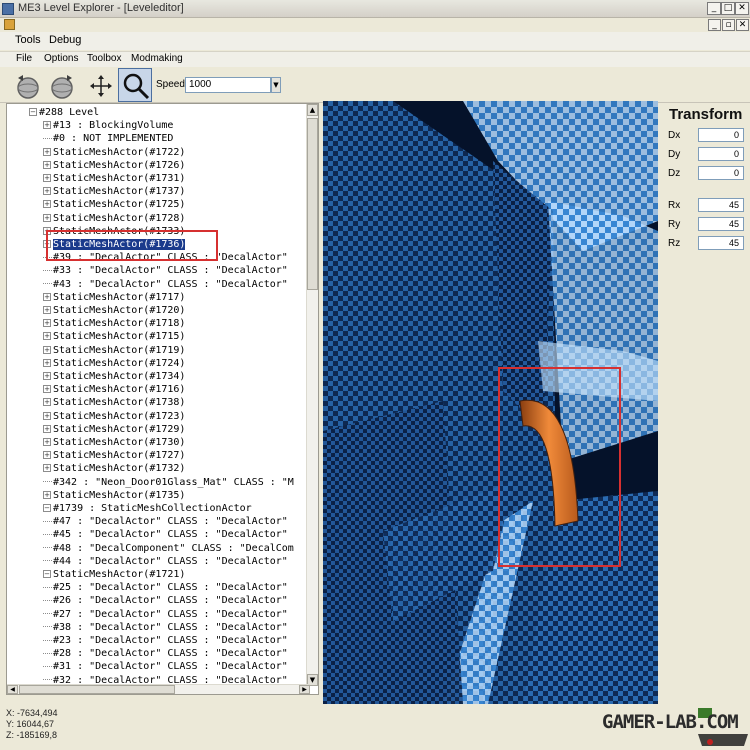  What do you see at coordinates (165, 666) in the screenshot?
I see `tree-node: #31 : "DecalActor" CLASS : "DecalActor"` at bounding box center [165, 666].